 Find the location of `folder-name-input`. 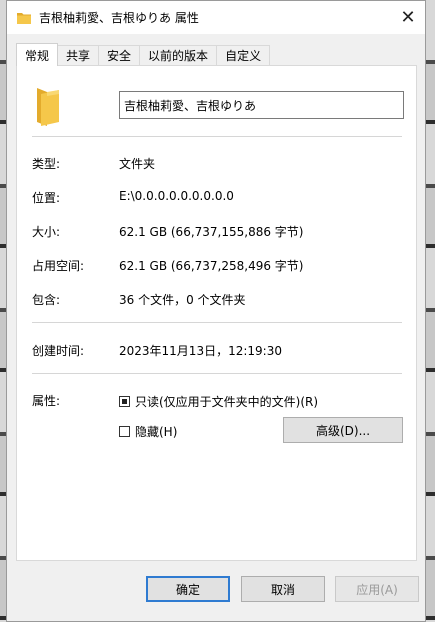

folder-name-input is located at coordinates (261, 105).